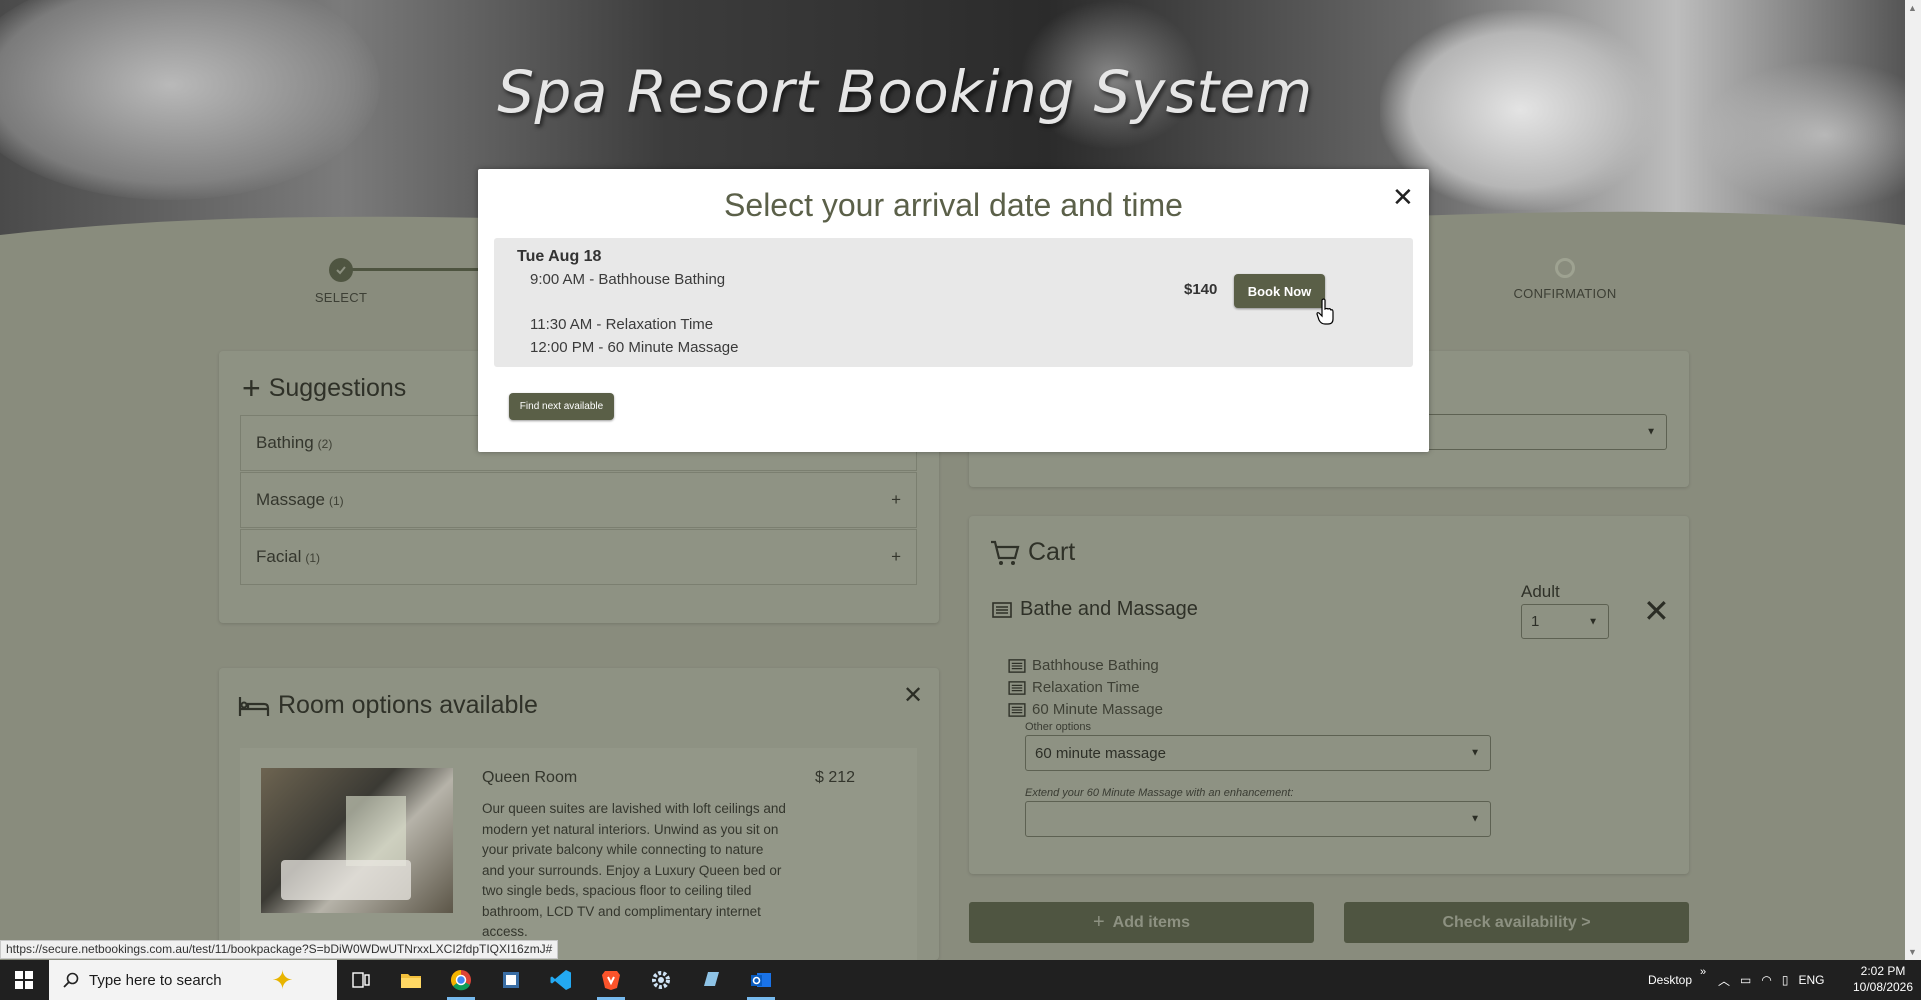 Image resolution: width=1921 pixels, height=1000 pixels. Describe the element at coordinates (905, 92) in the screenshot. I see `page-title: Spa Resort Booking System` at that location.